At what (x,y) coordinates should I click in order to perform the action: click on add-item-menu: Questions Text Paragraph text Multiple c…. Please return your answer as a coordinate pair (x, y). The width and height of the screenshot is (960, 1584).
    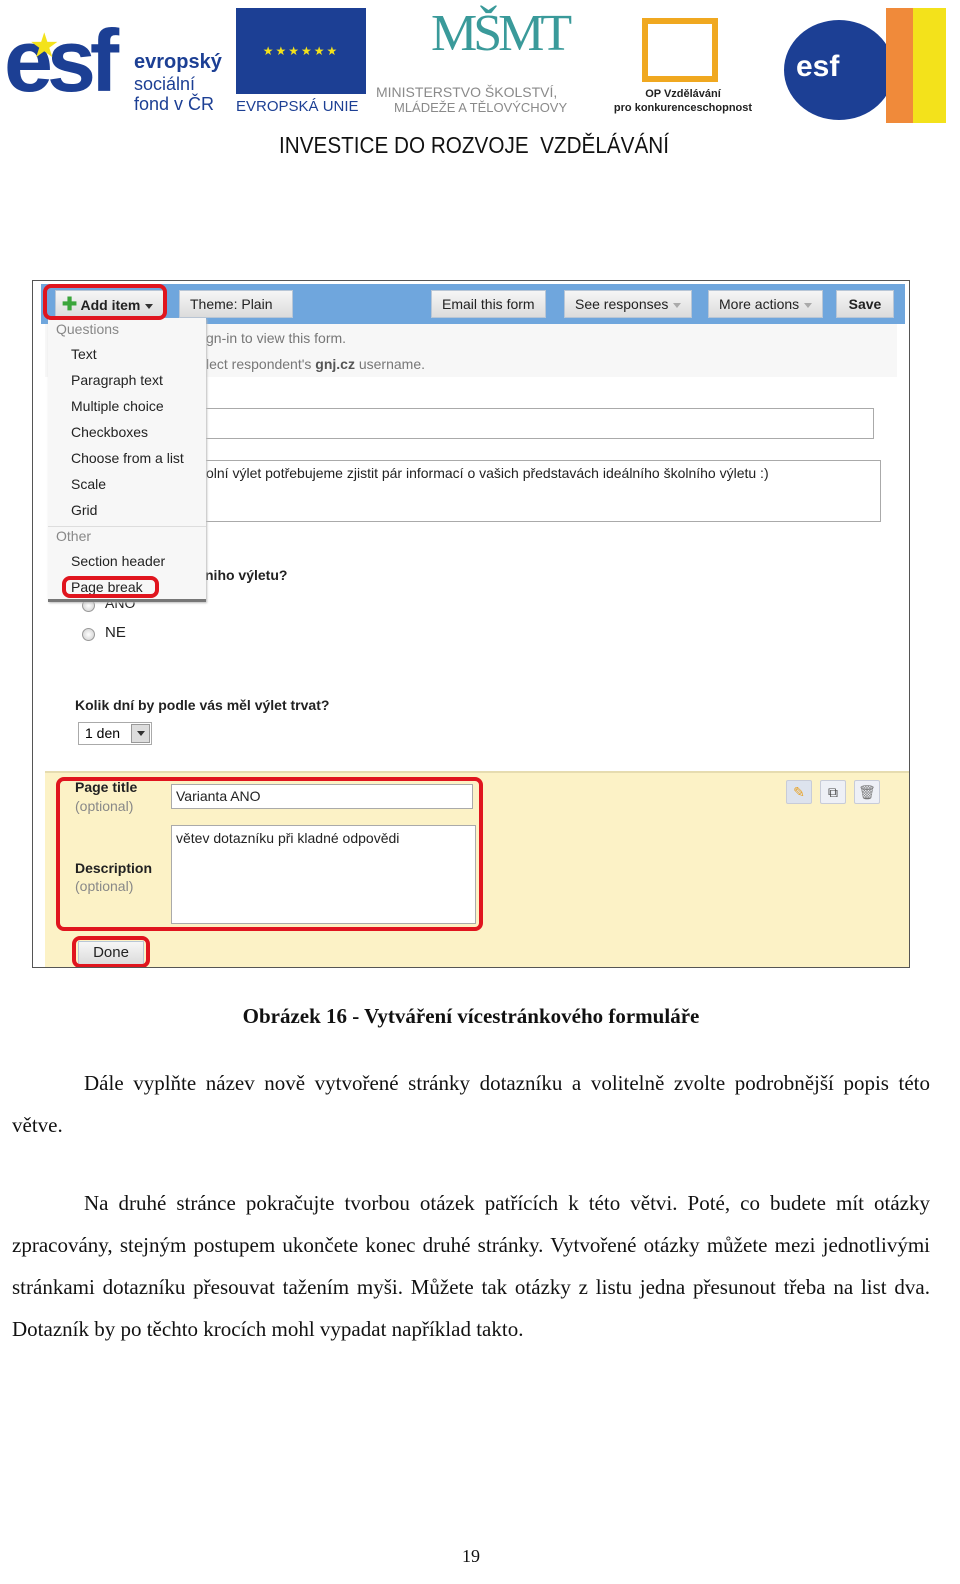
    Looking at the image, I should click on (127, 460).